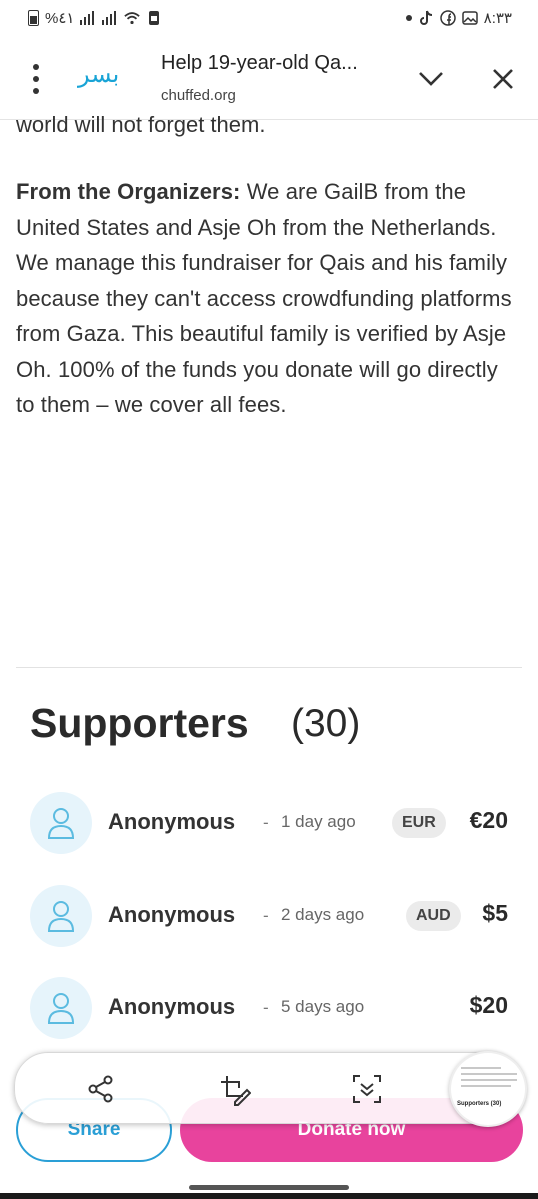  What do you see at coordinates (479, 1104) in the screenshot?
I see `thumbnail-label: Supporters (30)` at bounding box center [479, 1104].